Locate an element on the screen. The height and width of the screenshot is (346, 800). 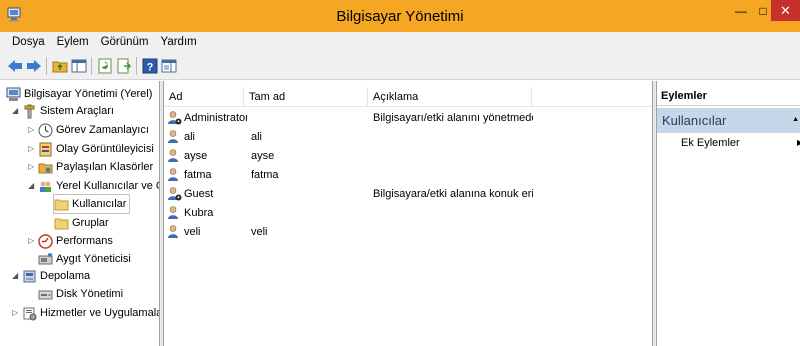
user-name: Guest is located at coordinates (199, 193).